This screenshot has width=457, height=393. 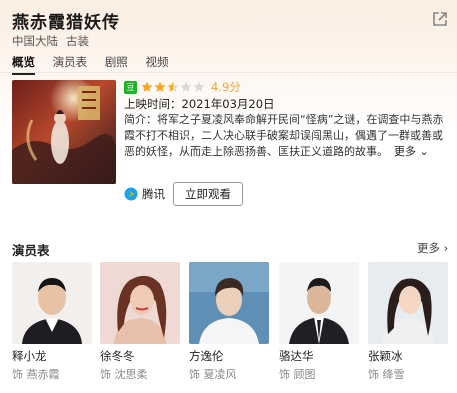 What do you see at coordinates (213, 374) in the screenshot?
I see `actor-role: 饰 夏凌风` at bounding box center [213, 374].